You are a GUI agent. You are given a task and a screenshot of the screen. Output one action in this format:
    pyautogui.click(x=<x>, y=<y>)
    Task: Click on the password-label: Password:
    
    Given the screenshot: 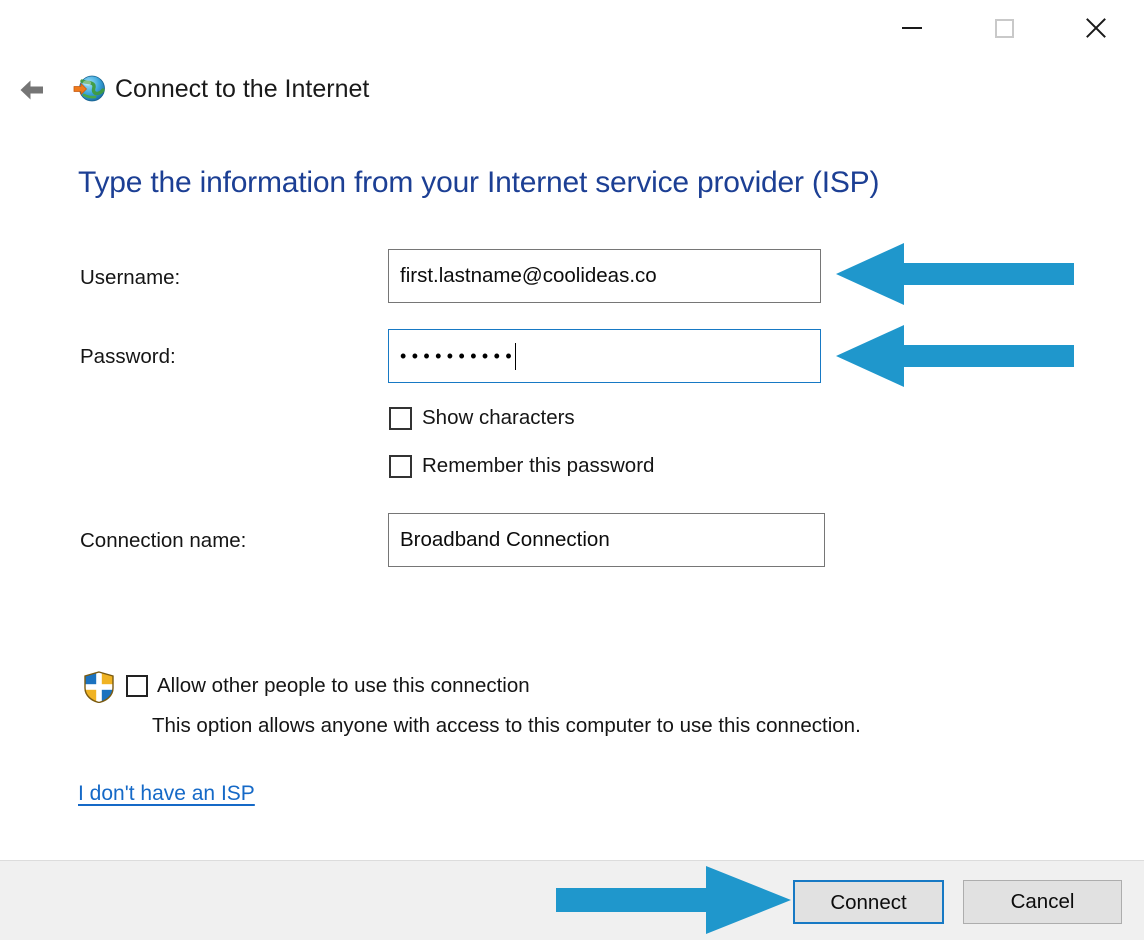 What is the action you would take?
    pyautogui.click(x=128, y=356)
    